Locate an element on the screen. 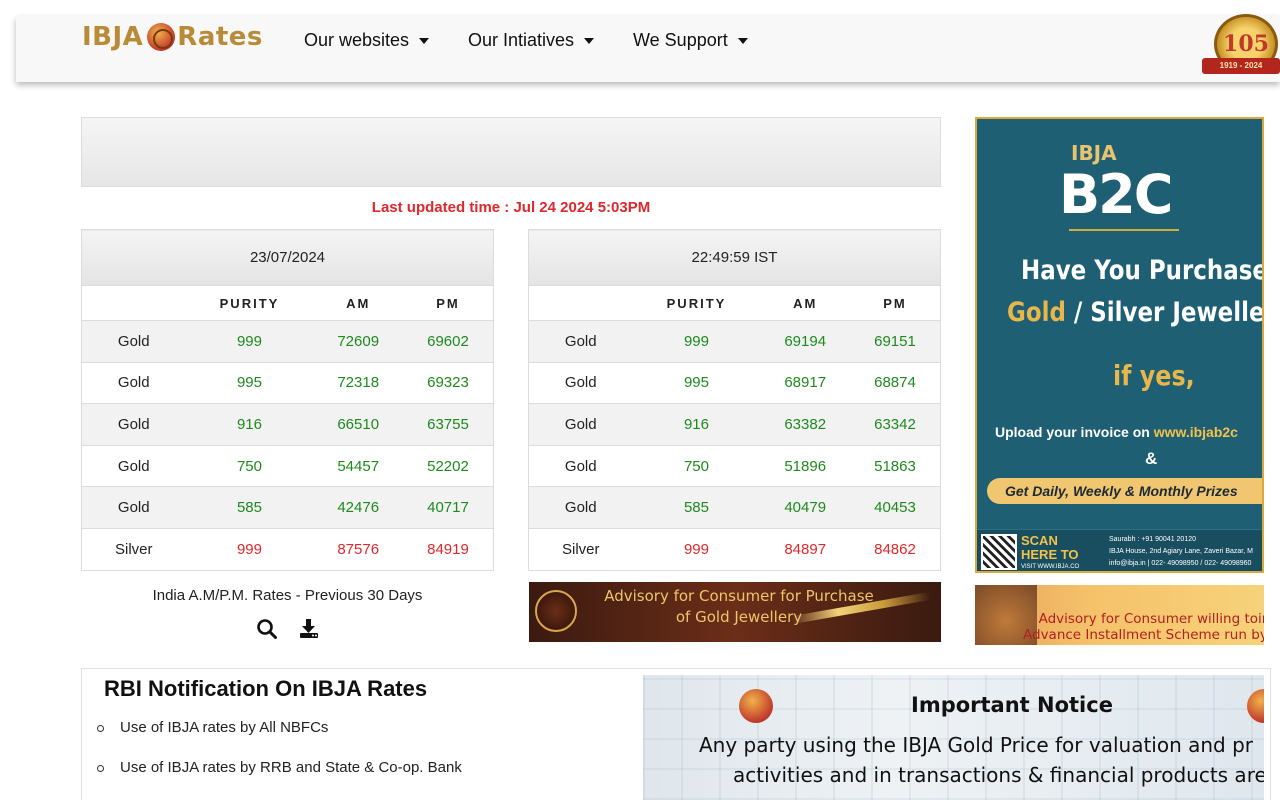  table-row: Gold 999 69194 69151 is located at coordinates (734, 341).